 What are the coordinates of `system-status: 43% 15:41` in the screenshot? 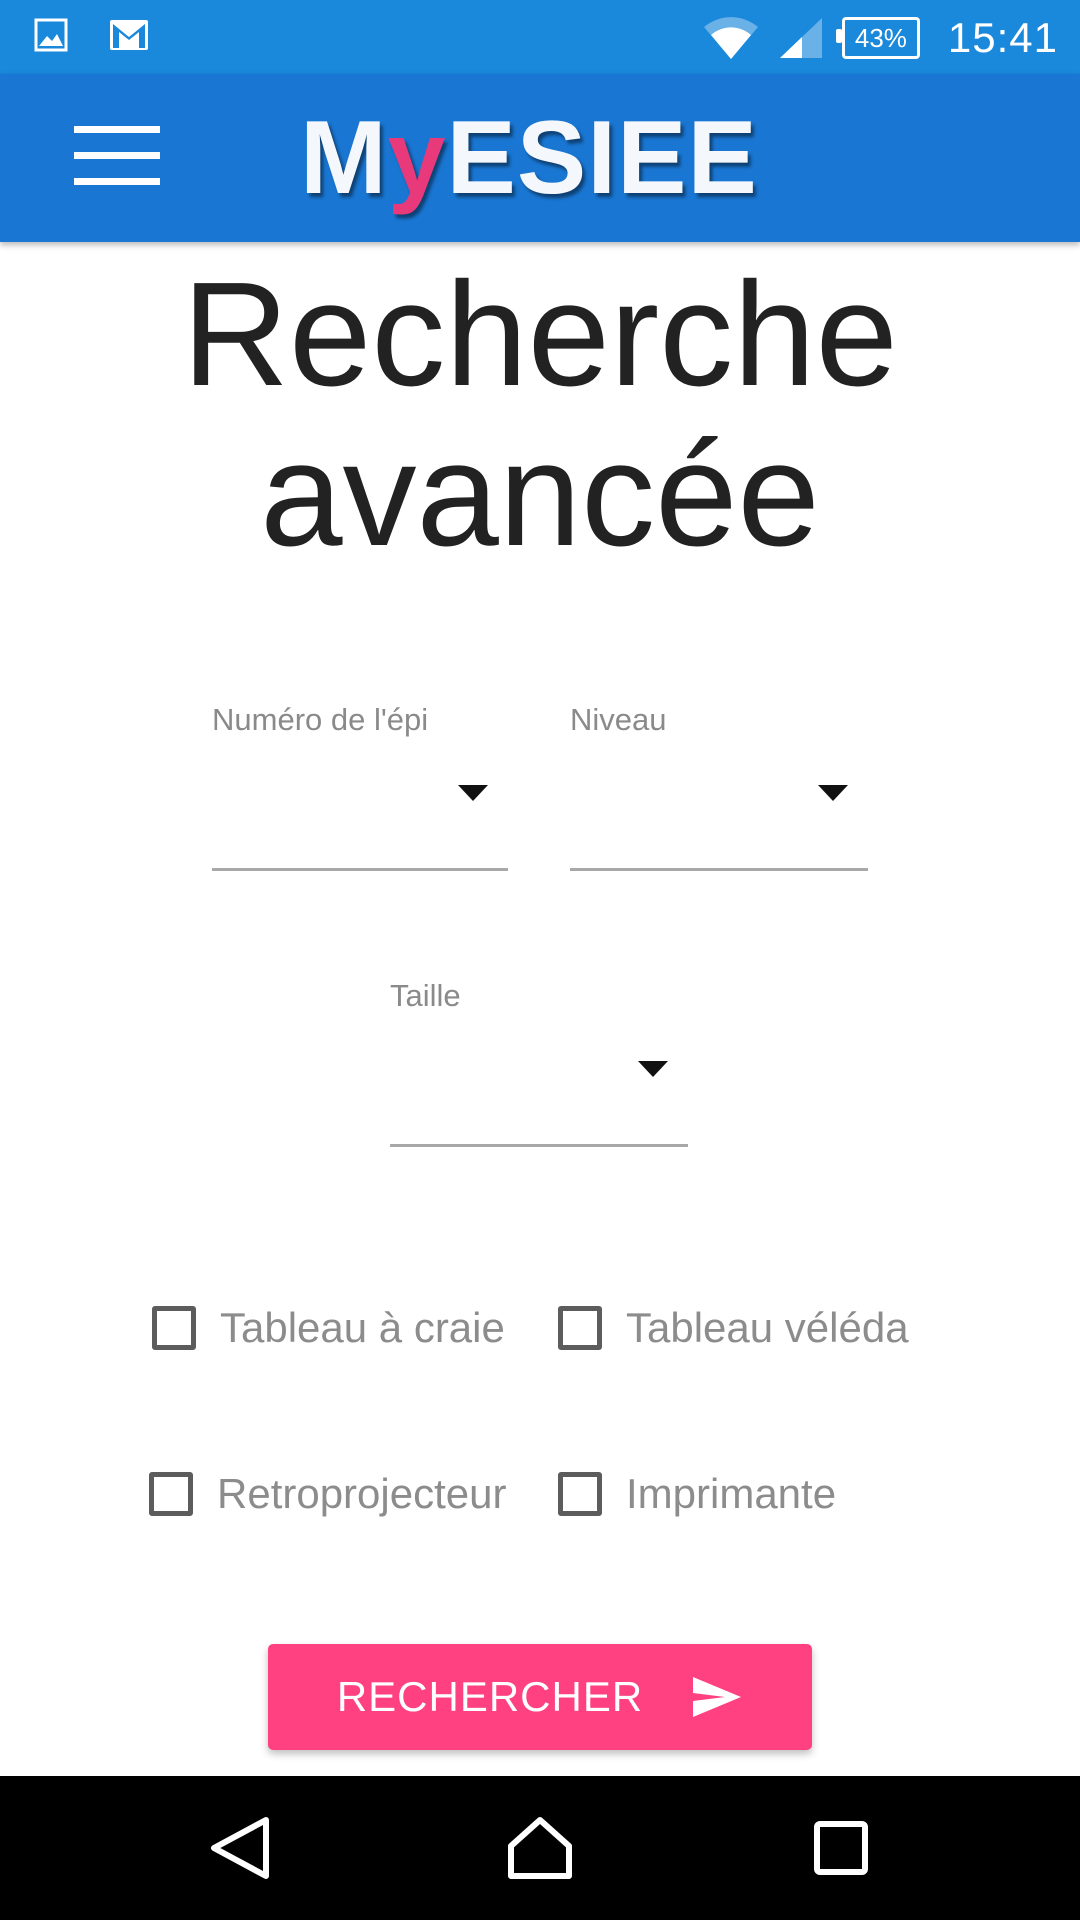 It's located at (880, 38).